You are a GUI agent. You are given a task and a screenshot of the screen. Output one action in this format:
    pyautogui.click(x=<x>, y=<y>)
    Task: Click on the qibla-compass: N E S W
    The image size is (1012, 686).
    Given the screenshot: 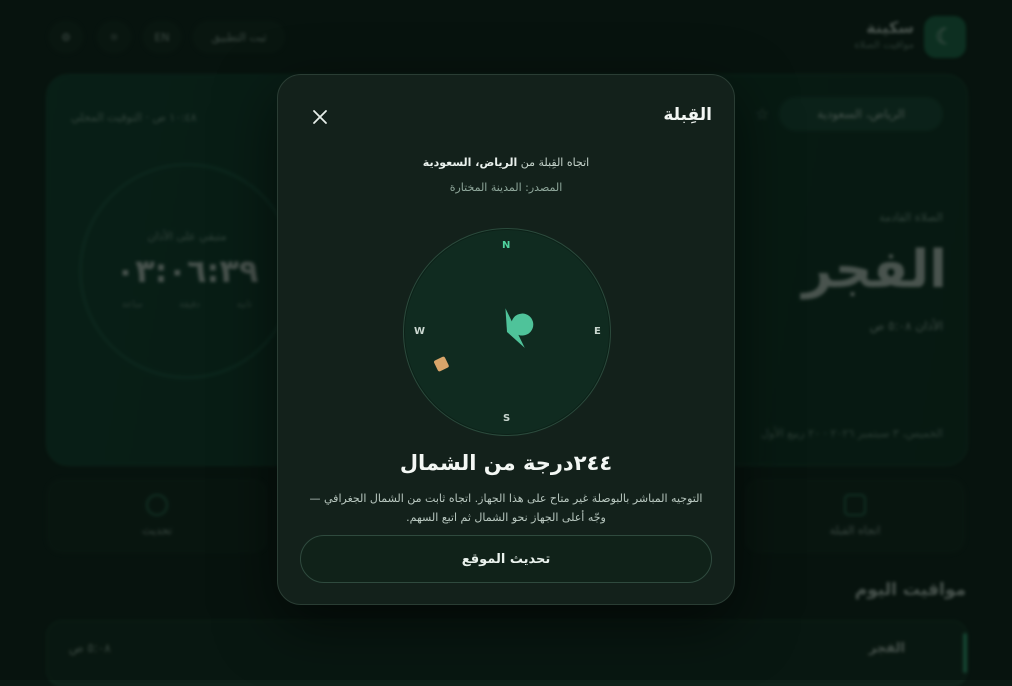 What is the action you would take?
    pyautogui.click(x=507, y=332)
    